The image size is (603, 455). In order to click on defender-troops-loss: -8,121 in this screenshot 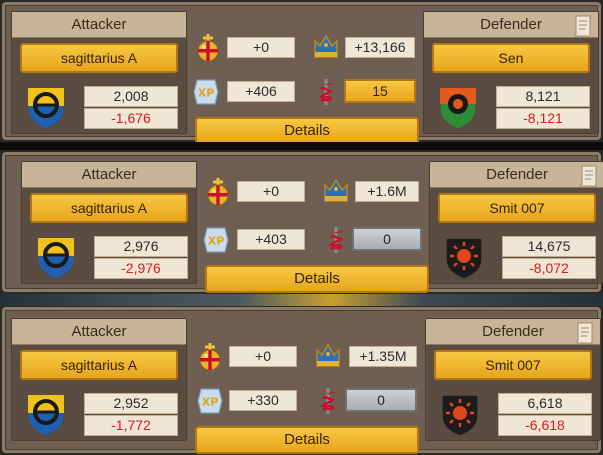, I will do `click(543, 118)`.